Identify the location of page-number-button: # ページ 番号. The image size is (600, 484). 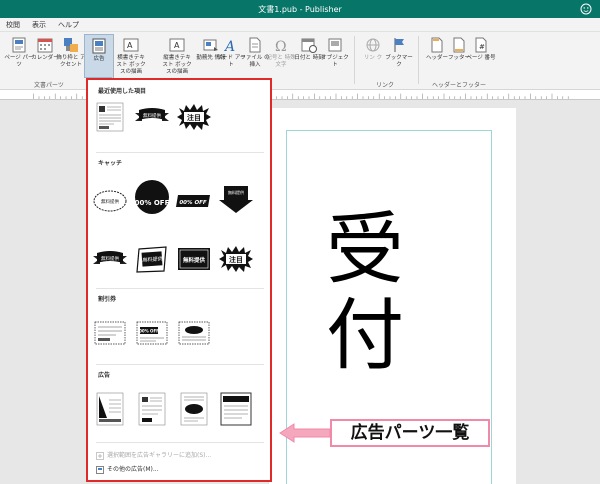
(481, 56).